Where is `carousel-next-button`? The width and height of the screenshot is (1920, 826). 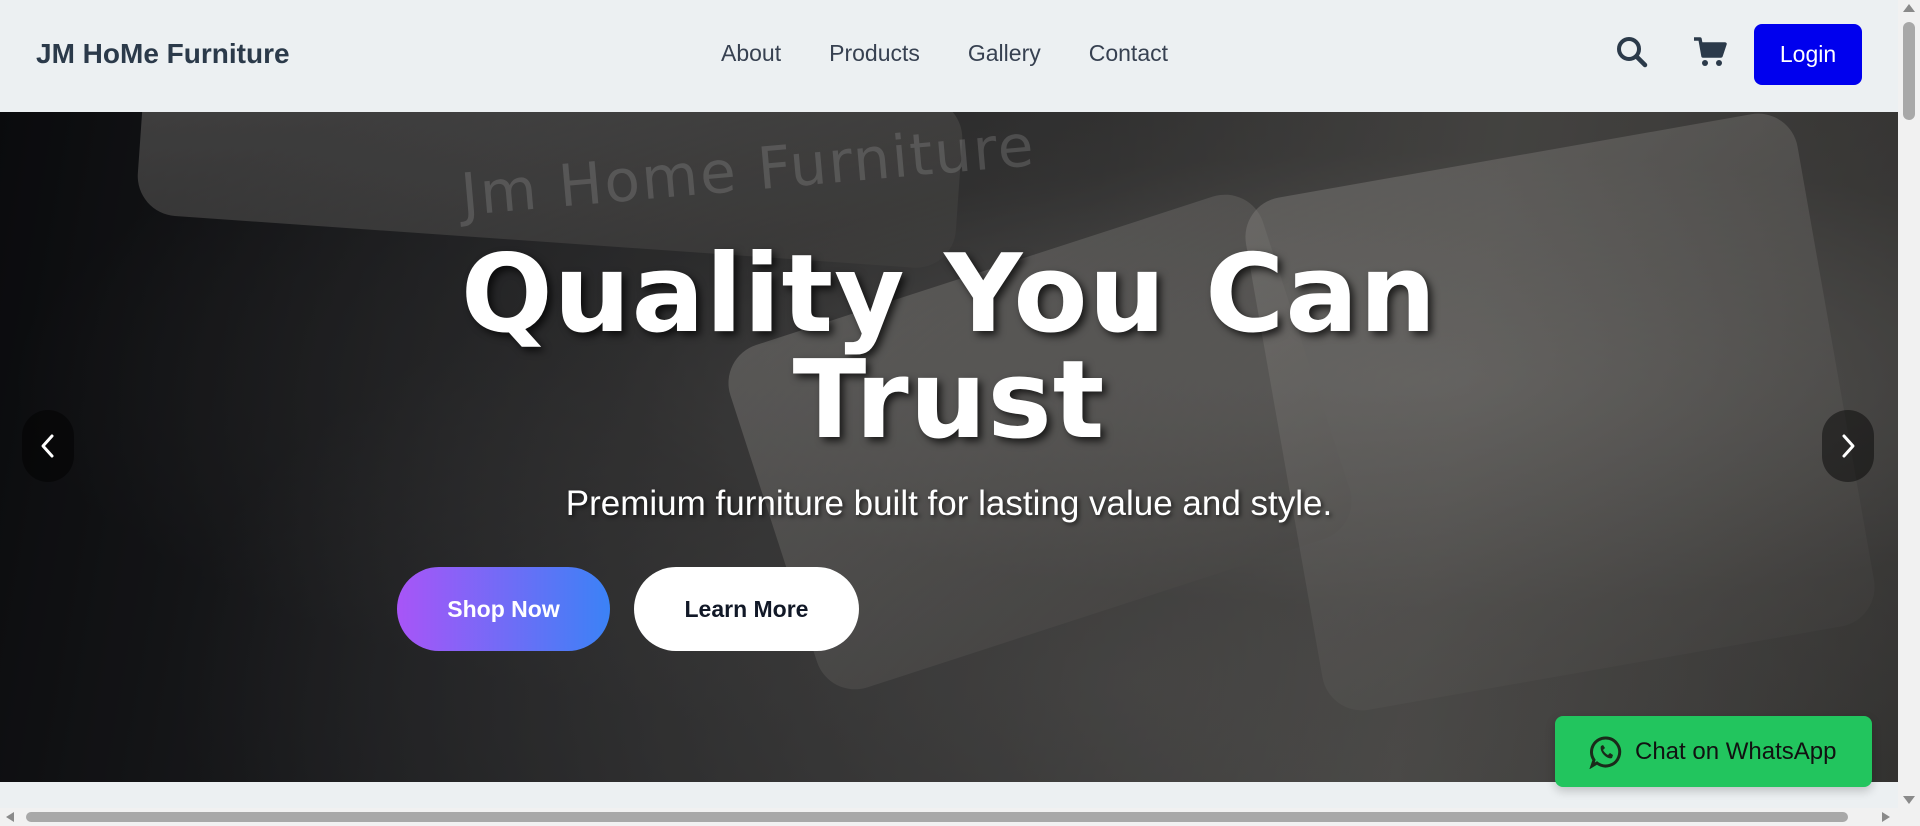 carousel-next-button is located at coordinates (1848, 446).